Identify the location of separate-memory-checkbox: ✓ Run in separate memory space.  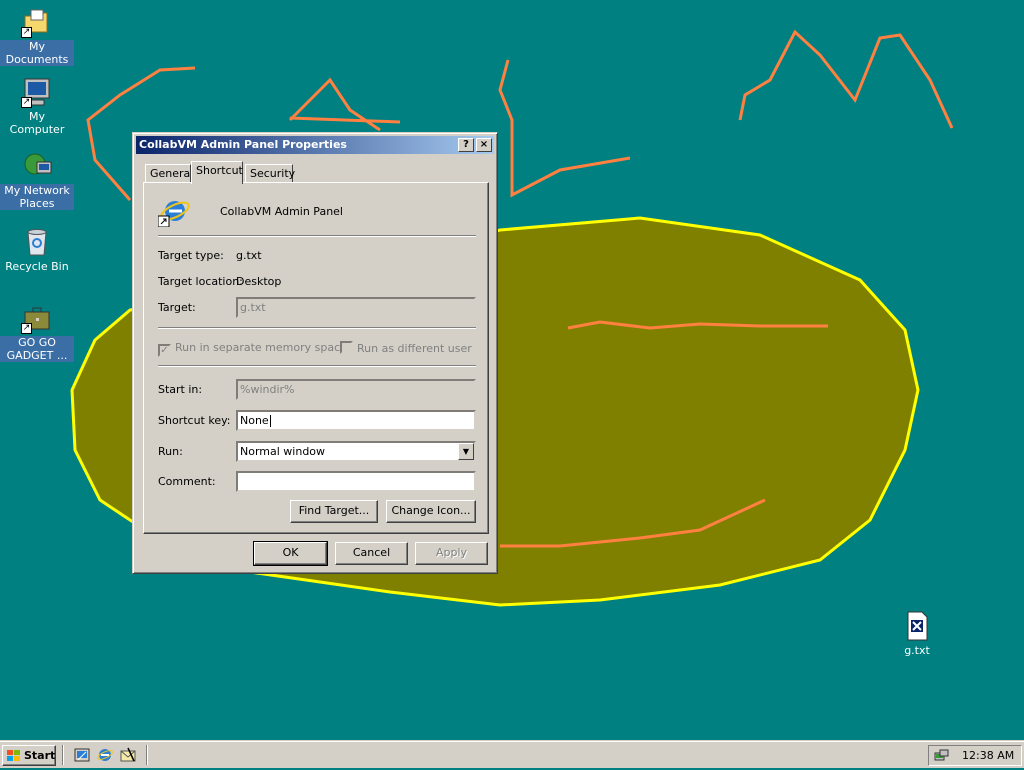
(252, 349).